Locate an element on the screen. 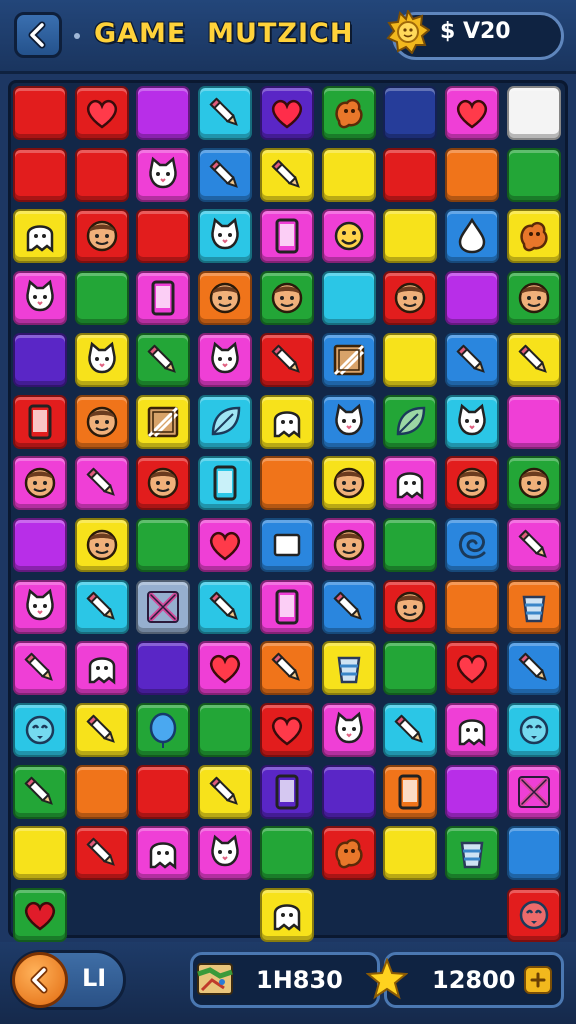 The width and height of the screenshot is (576, 1024). plus-coin-icon is located at coordinates (538, 980).